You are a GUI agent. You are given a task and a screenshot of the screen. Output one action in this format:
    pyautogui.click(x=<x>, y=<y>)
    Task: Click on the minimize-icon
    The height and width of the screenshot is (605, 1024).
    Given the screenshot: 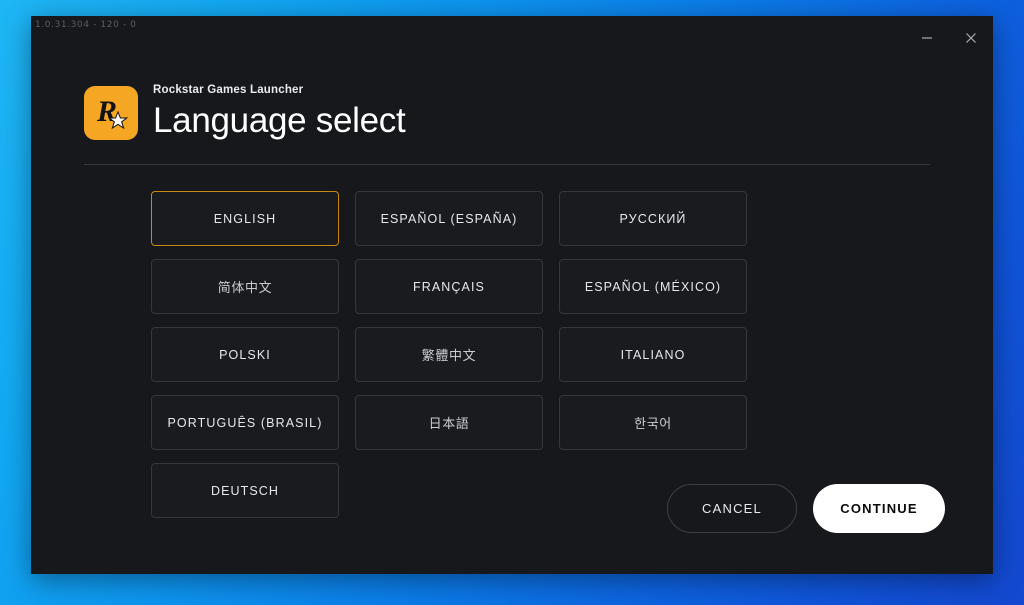 What is the action you would take?
    pyautogui.click(x=927, y=38)
    